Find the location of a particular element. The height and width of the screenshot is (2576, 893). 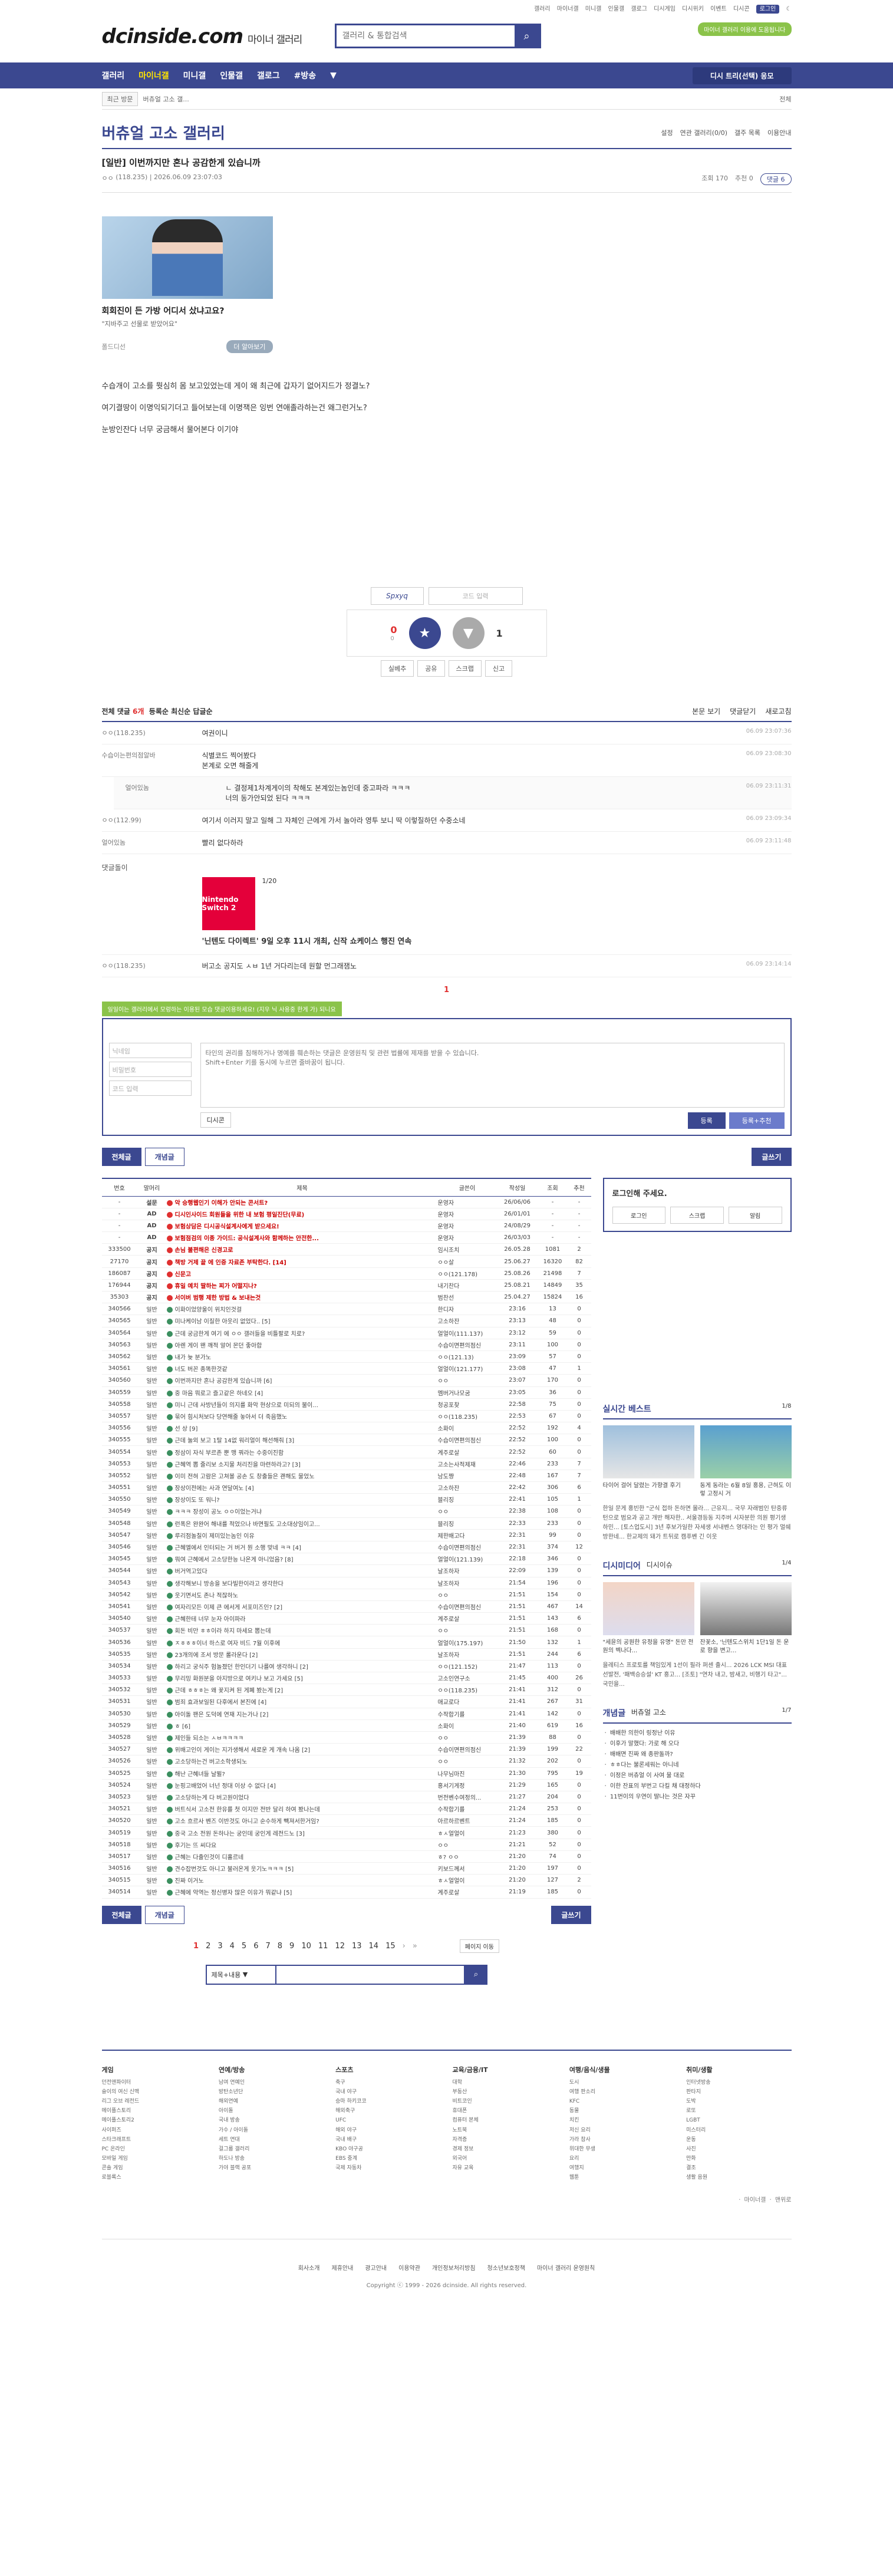

nick-field: 닉네임 is located at coordinates (150, 1050).